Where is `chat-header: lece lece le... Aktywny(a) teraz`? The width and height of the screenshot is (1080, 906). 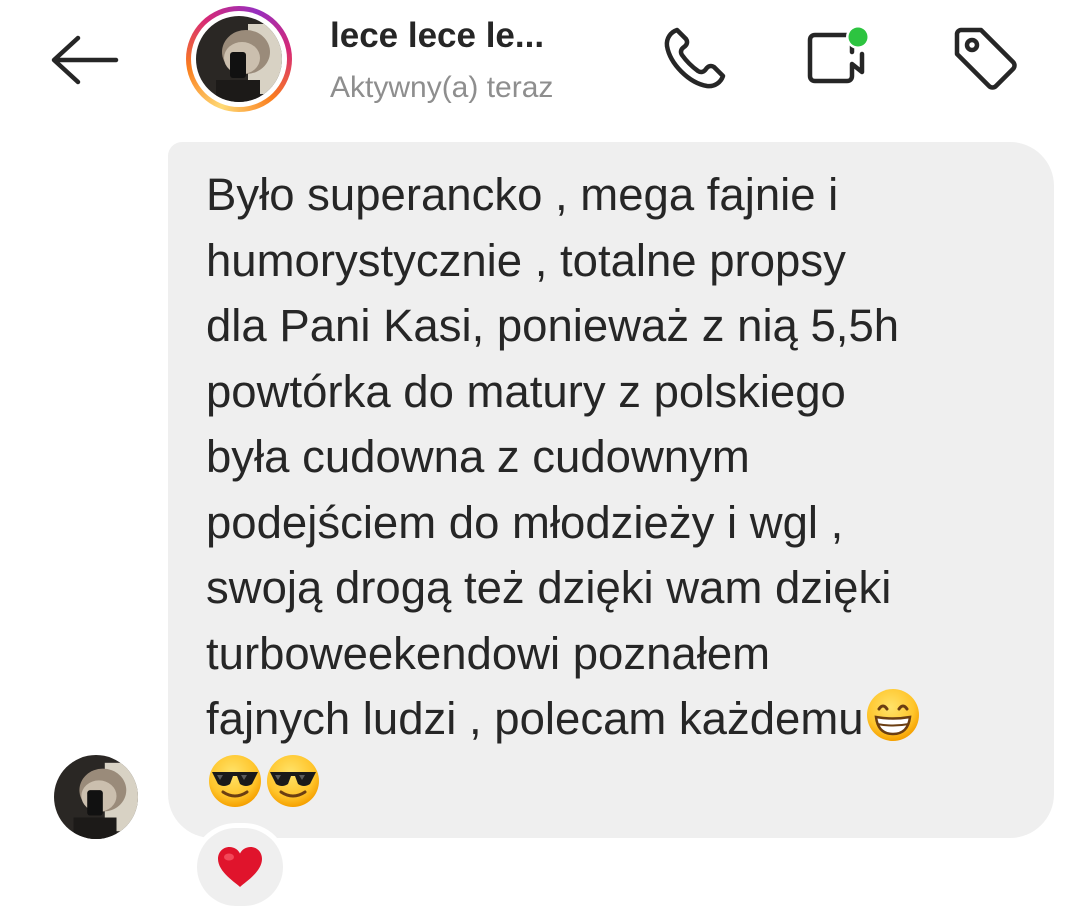
chat-header: lece lece le... Aktywny(a) teraz is located at coordinates (540, 60).